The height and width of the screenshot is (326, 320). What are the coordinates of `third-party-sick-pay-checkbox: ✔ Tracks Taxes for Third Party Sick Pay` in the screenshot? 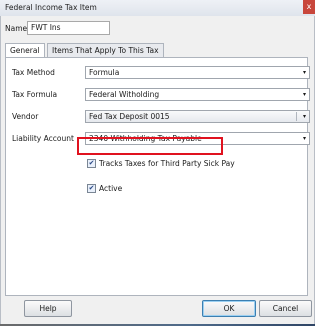 It's located at (161, 163).